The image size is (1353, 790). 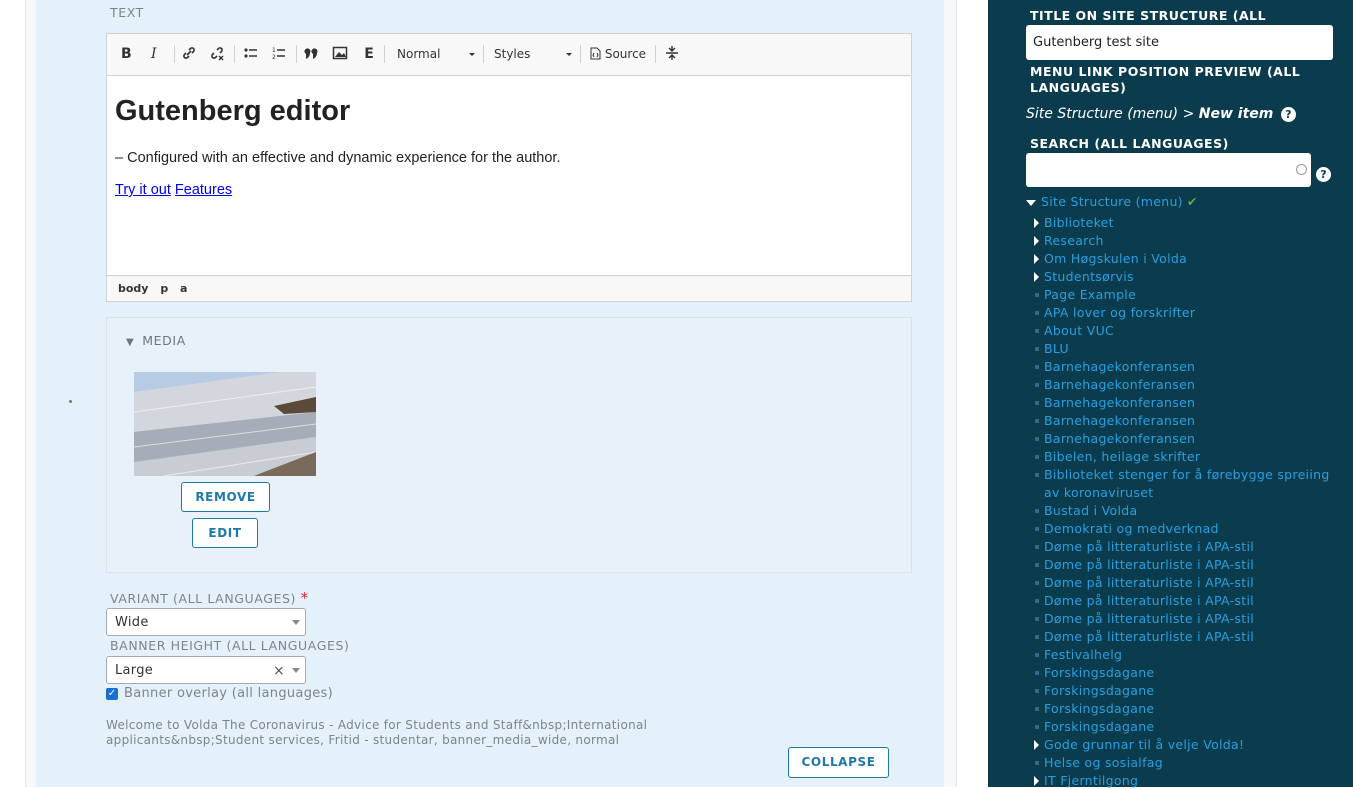 What do you see at coordinates (838, 762) in the screenshot?
I see `collapse-button: COLLAPSE` at bounding box center [838, 762].